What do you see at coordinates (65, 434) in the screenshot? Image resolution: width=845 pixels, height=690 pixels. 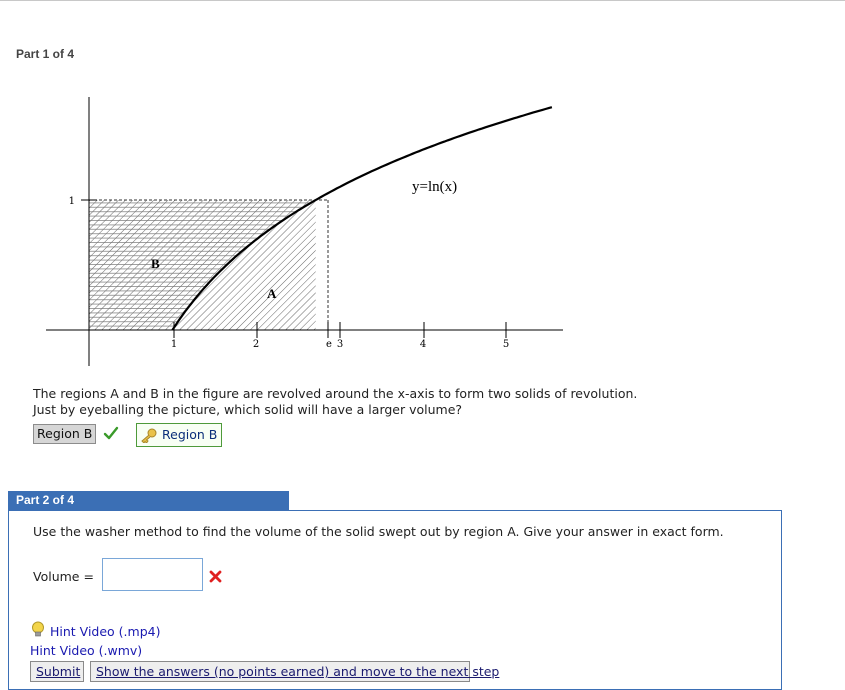 I see `given-answer-box: Region B` at bounding box center [65, 434].